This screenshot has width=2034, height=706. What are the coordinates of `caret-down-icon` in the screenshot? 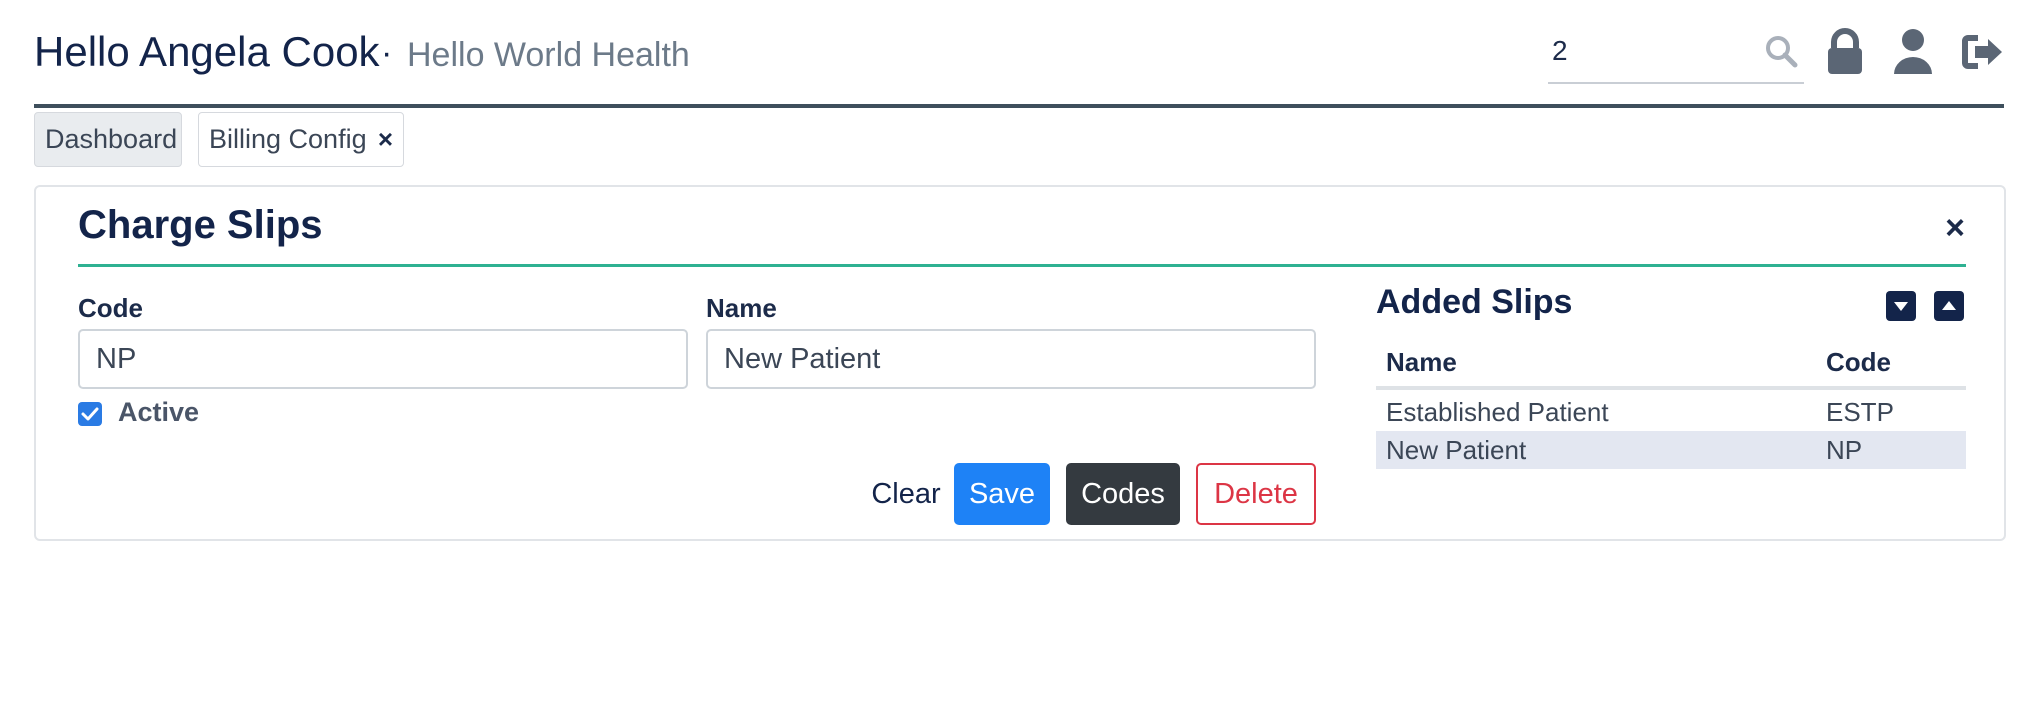 It's located at (1901, 306).